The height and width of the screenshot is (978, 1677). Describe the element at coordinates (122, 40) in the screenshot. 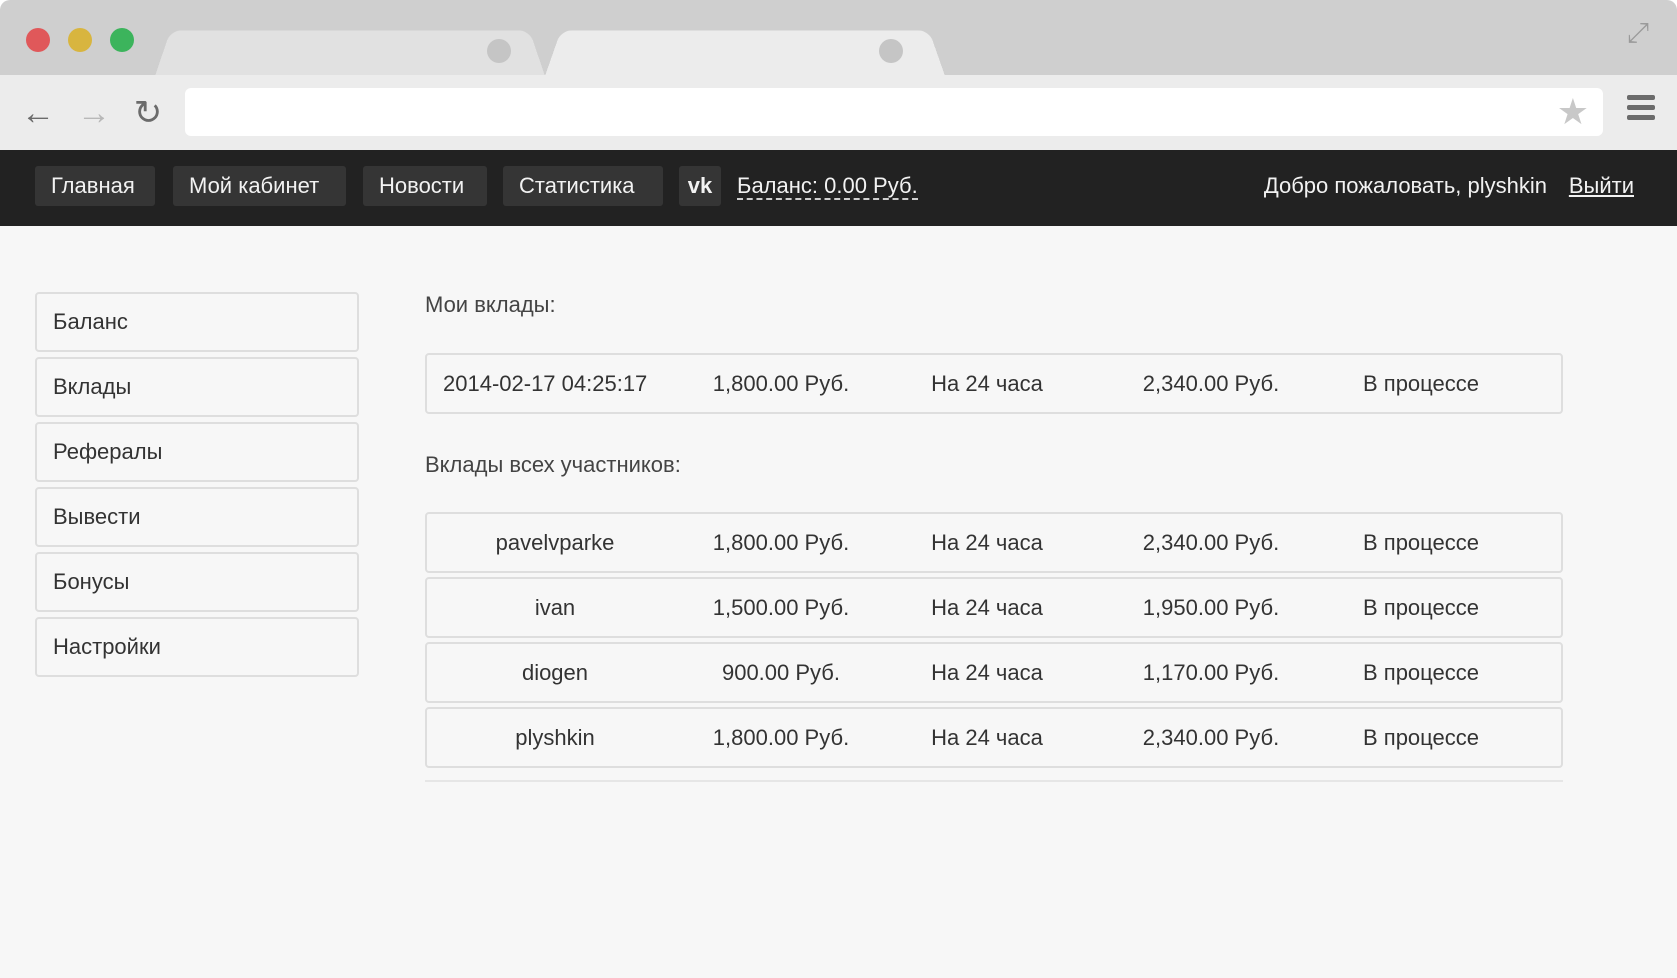

I see `maximize-window-button` at that location.